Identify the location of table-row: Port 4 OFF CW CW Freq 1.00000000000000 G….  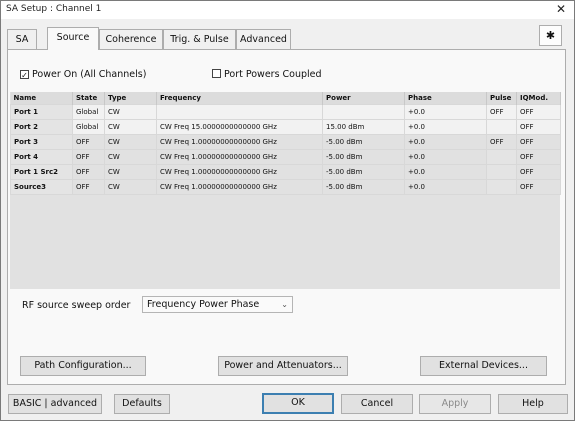
(285, 157).